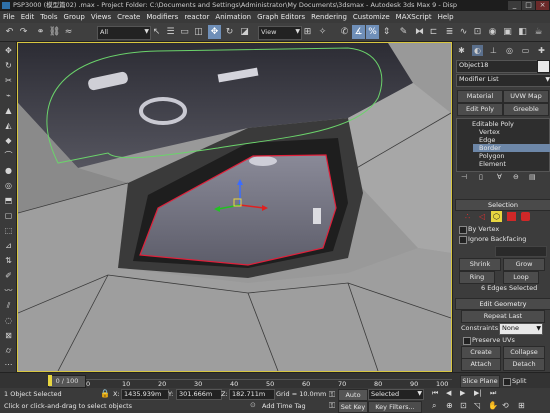  Describe the element at coordinates (233, 17) in the screenshot. I see `menu-animation: Animation` at that location.